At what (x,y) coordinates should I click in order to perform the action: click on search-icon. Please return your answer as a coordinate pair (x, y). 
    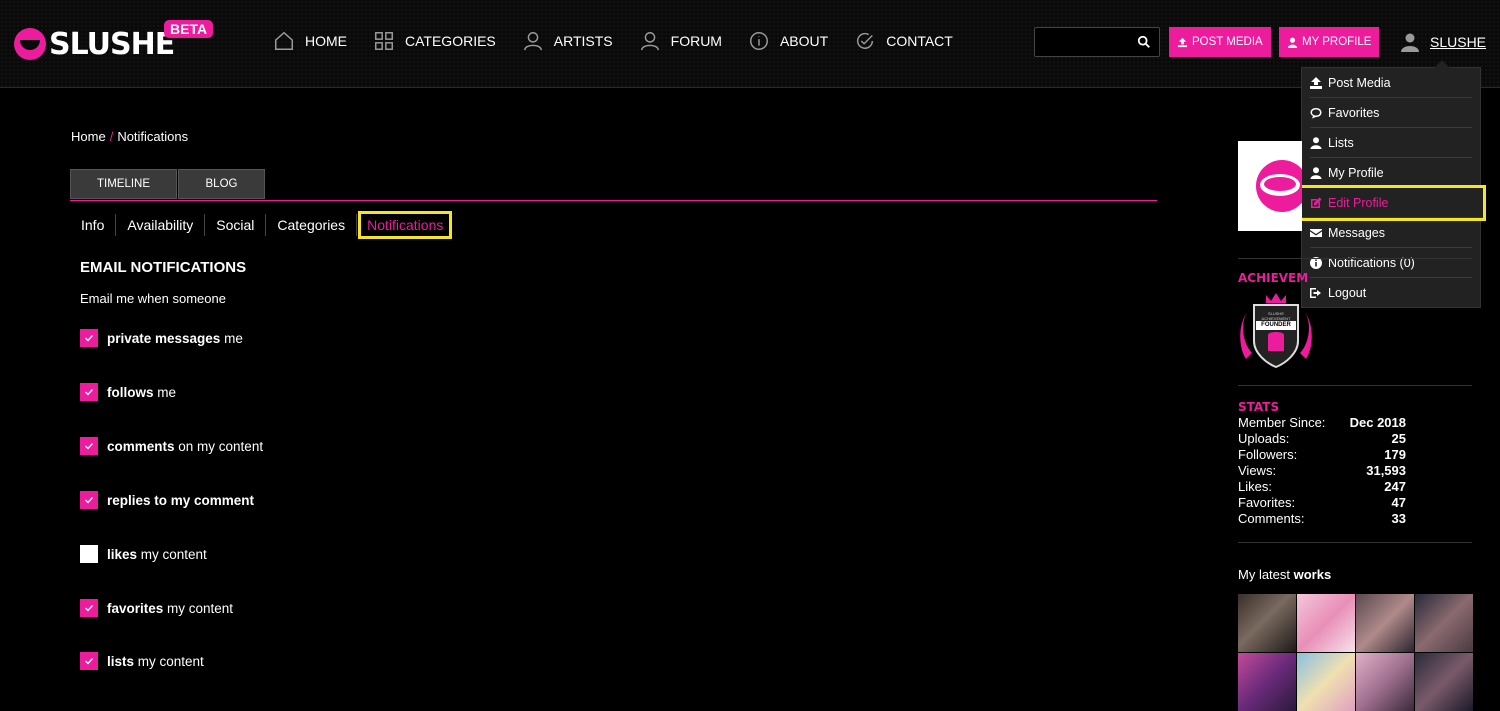
    Looking at the image, I should click on (1144, 42).